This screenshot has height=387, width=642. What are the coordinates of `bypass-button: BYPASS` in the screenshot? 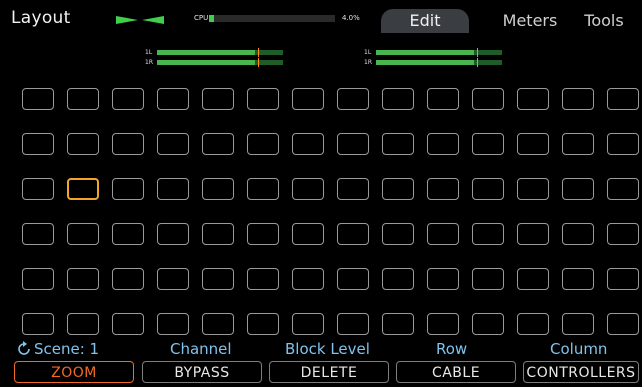 It's located at (202, 372).